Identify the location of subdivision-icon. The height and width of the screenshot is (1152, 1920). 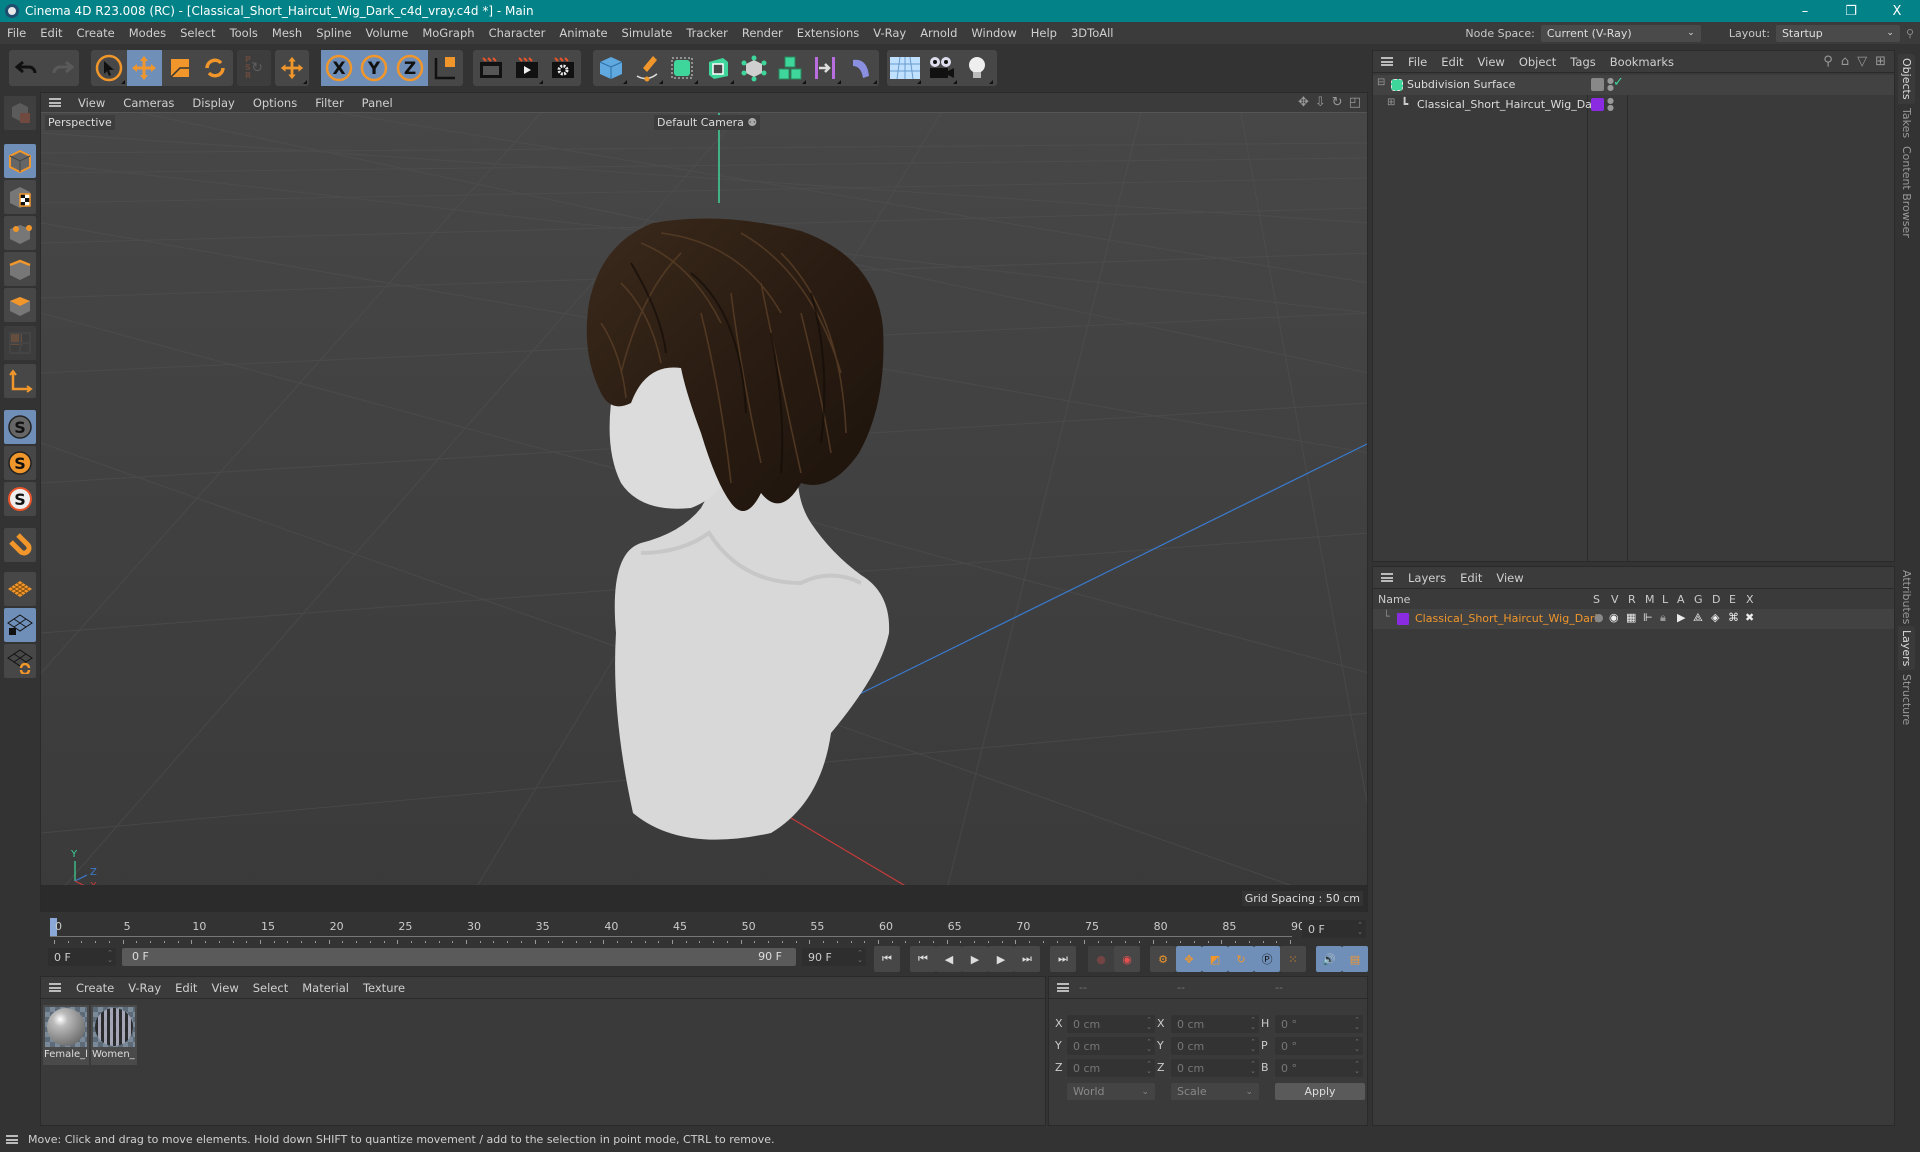
(683, 68).